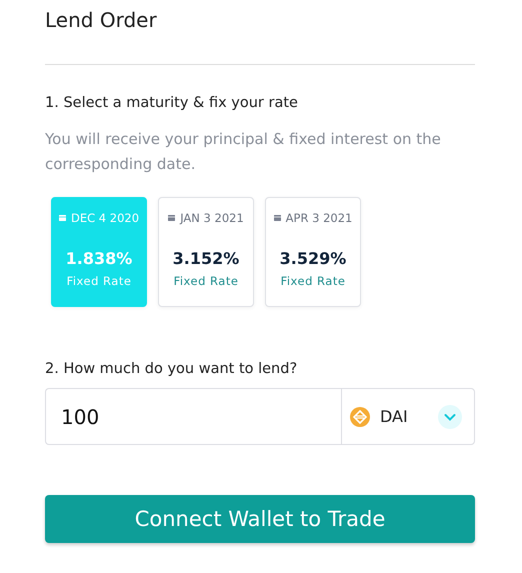  What do you see at coordinates (450, 416) in the screenshot?
I see `chevron-down-icon` at bounding box center [450, 416].